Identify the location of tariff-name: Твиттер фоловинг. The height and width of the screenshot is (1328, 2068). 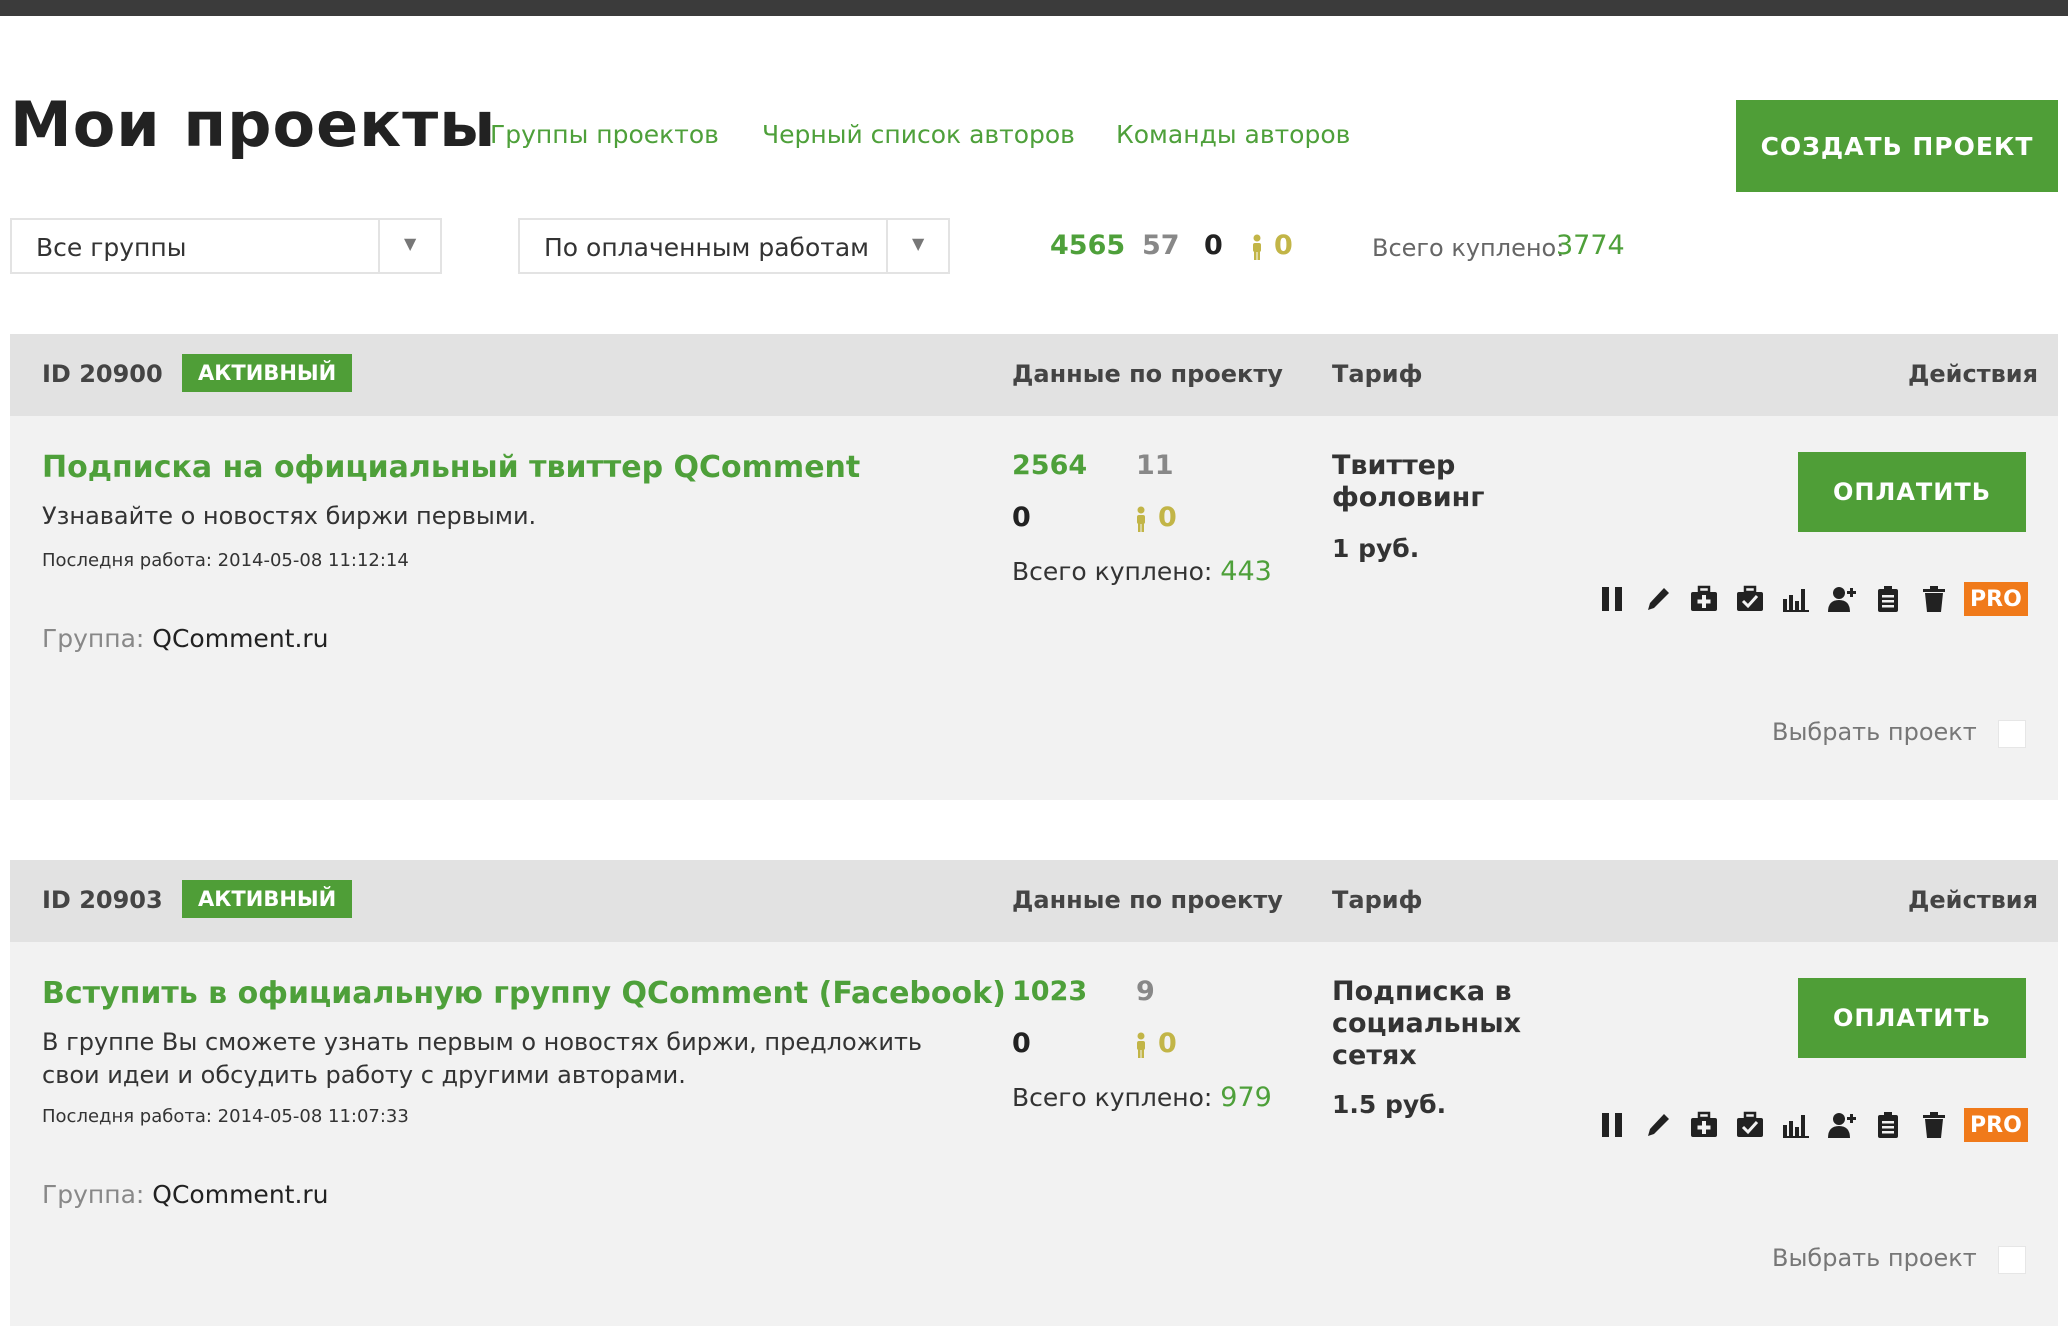
(1408, 481).